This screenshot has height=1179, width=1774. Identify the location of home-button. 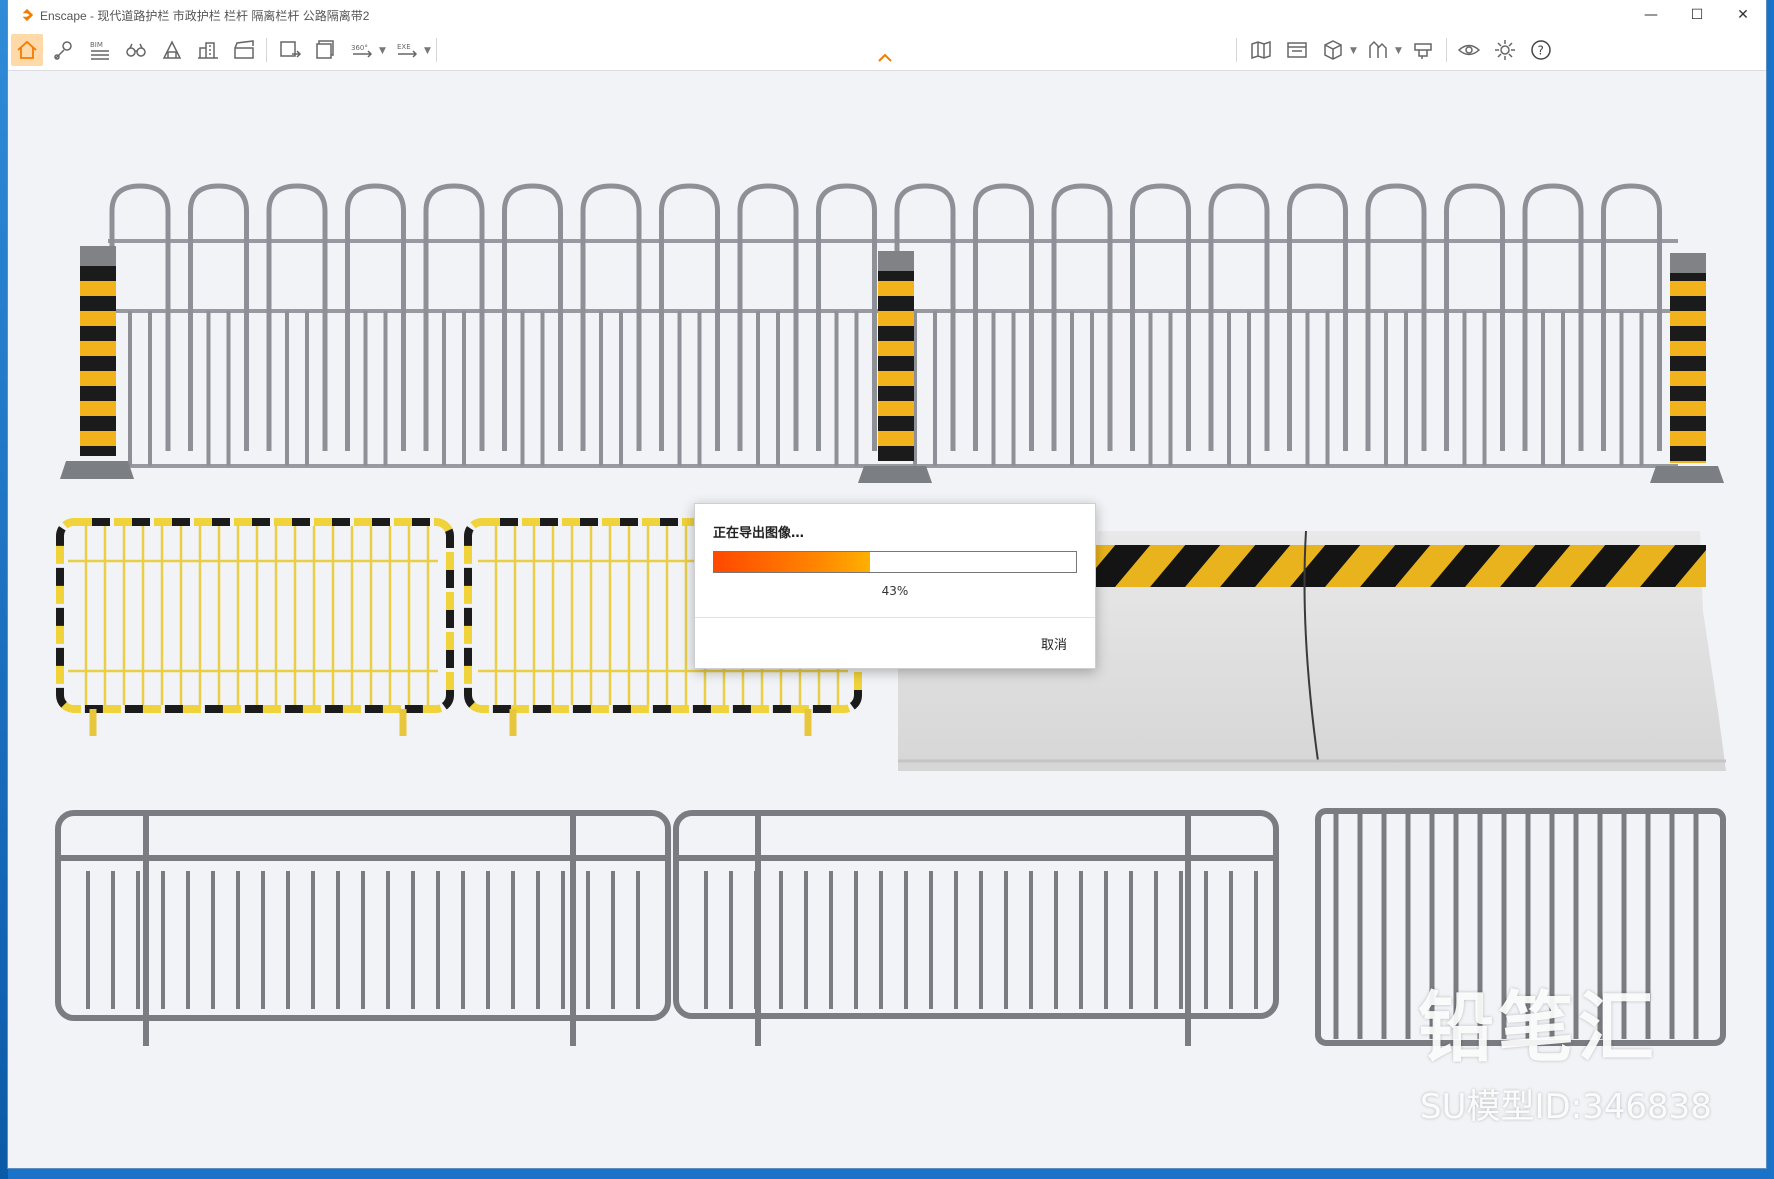
(27, 50).